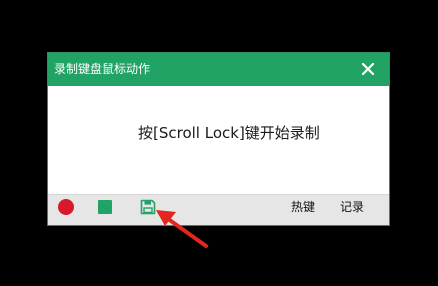  What do you see at coordinates (66, 207) in the screenshot?
I see `record-icon` at bounding box center [66, 207].